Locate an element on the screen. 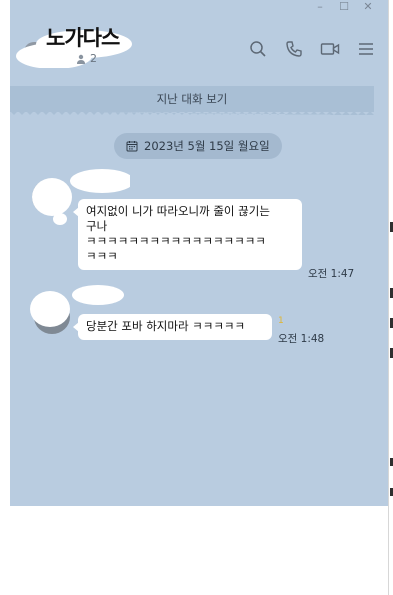 This screenshot has width=393, height=595. phone-icon is located at coordinates (294, 49).